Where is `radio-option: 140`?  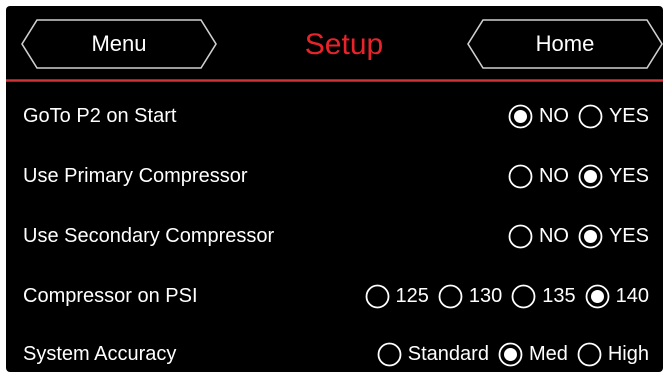 radio-option: 140 is located at coordinates (617, 296).